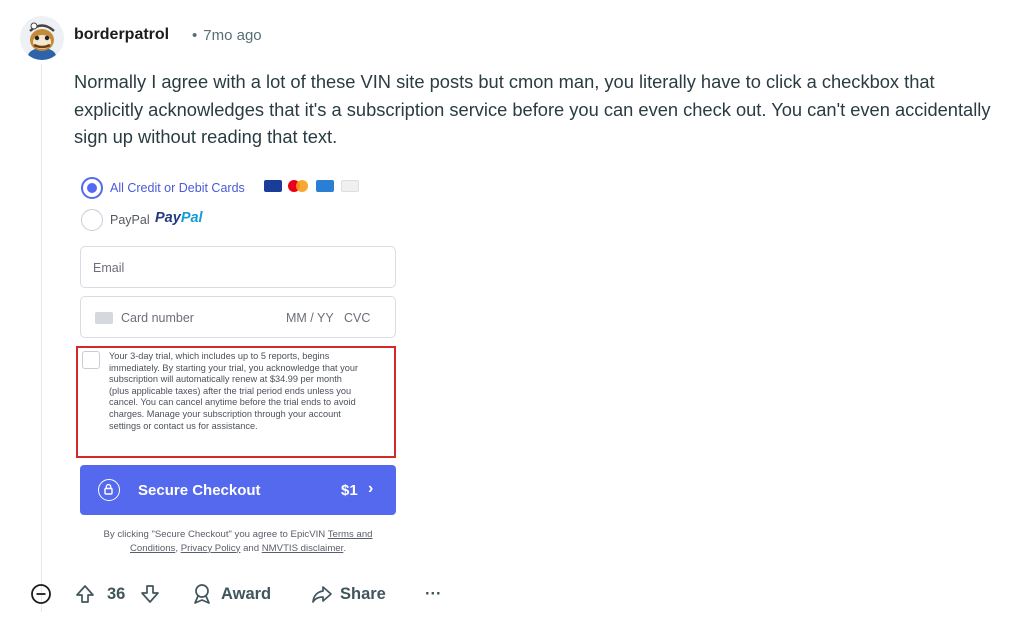 Image resolution: width=1024 pixels, height=620 pixels. I want to click on thread-line, so click(41, 338).